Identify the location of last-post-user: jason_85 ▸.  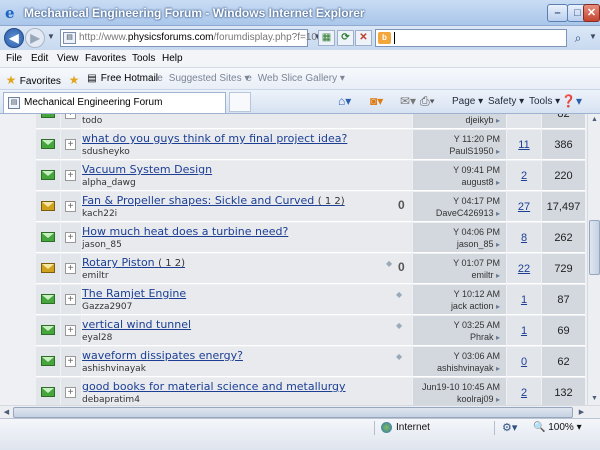
(478, 244).